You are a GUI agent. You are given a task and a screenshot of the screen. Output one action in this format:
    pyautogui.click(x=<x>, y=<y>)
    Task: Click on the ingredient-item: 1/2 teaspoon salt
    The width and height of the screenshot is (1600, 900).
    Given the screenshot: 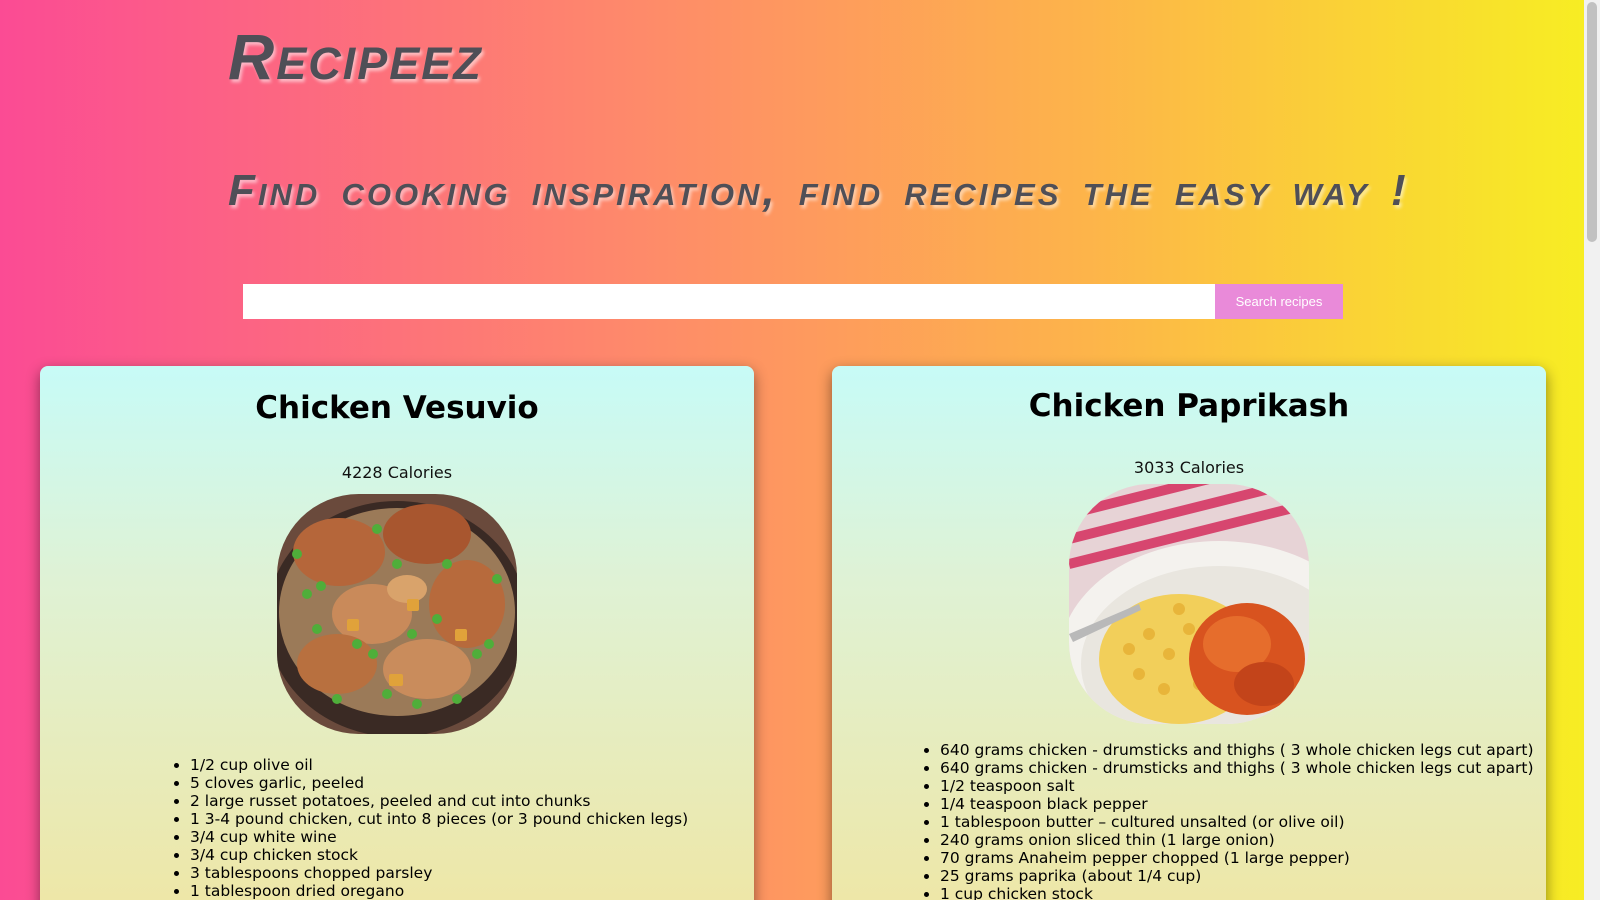 What is the action you would take?
    pyautogui.click(x=1243, y=786)
    